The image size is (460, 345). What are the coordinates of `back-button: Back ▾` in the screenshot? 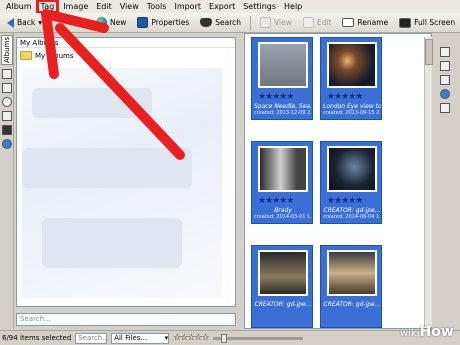 It's located at (24, 22).